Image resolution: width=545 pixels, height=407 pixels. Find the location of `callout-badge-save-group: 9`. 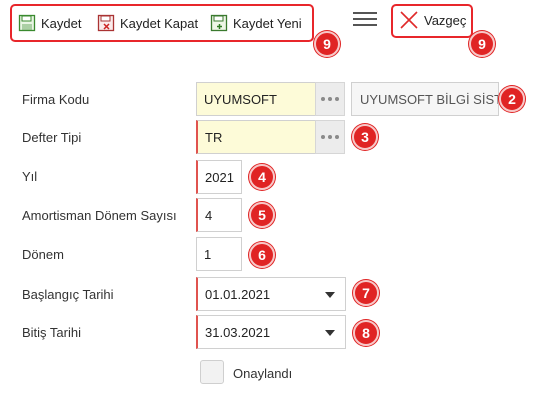

callout-badge-save-group: 9 is located at coordinates (327, 44).